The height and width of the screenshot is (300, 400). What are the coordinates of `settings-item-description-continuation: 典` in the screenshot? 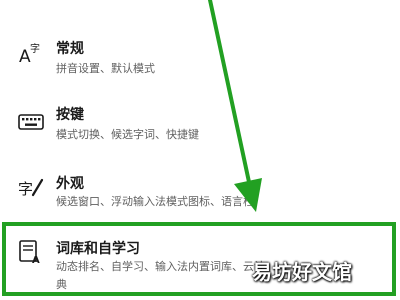 It's located at (61, 284).